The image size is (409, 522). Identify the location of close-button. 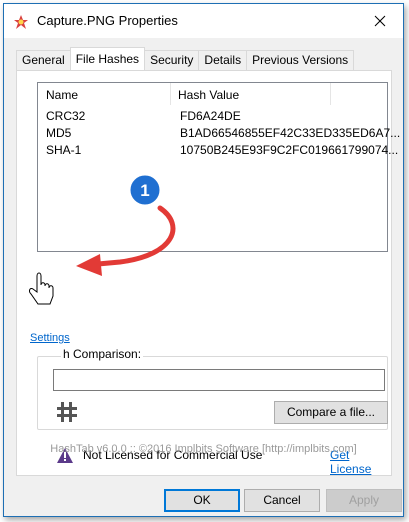
(380, 21).